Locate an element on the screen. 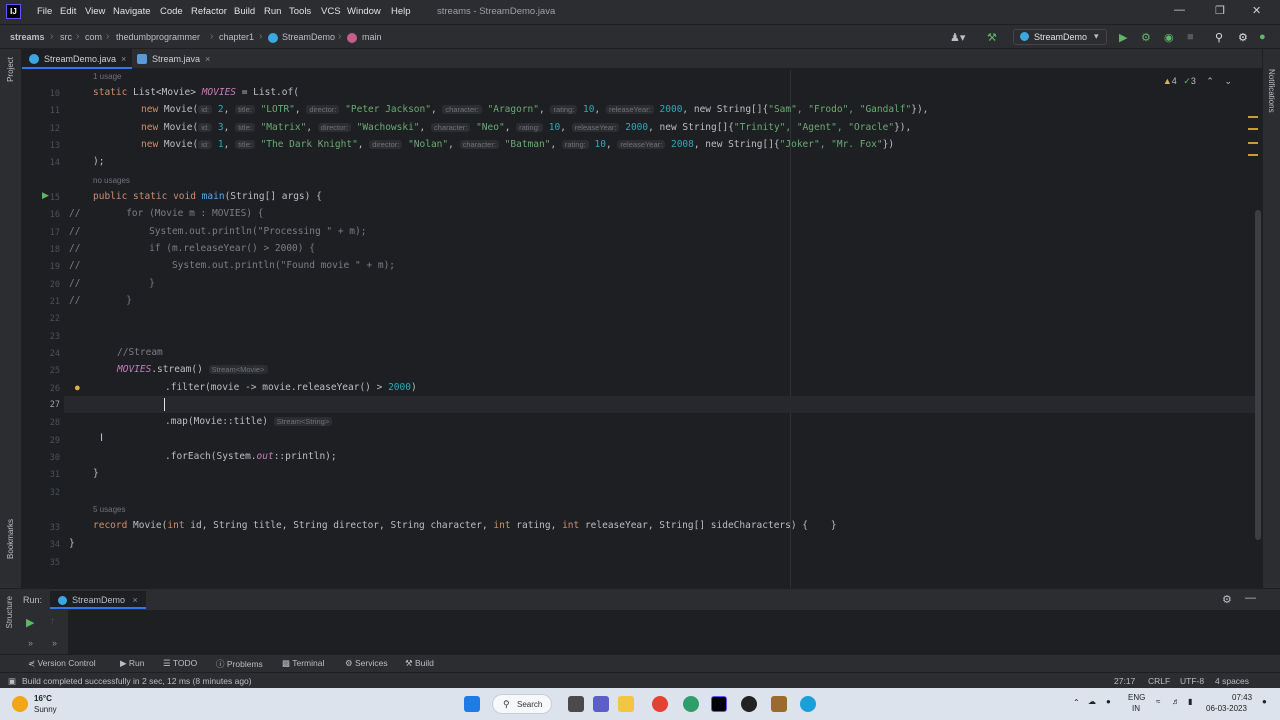 This screenshot has width=1280, height=720. structure-tool-button: Structure is located at coordinates (9, 612).